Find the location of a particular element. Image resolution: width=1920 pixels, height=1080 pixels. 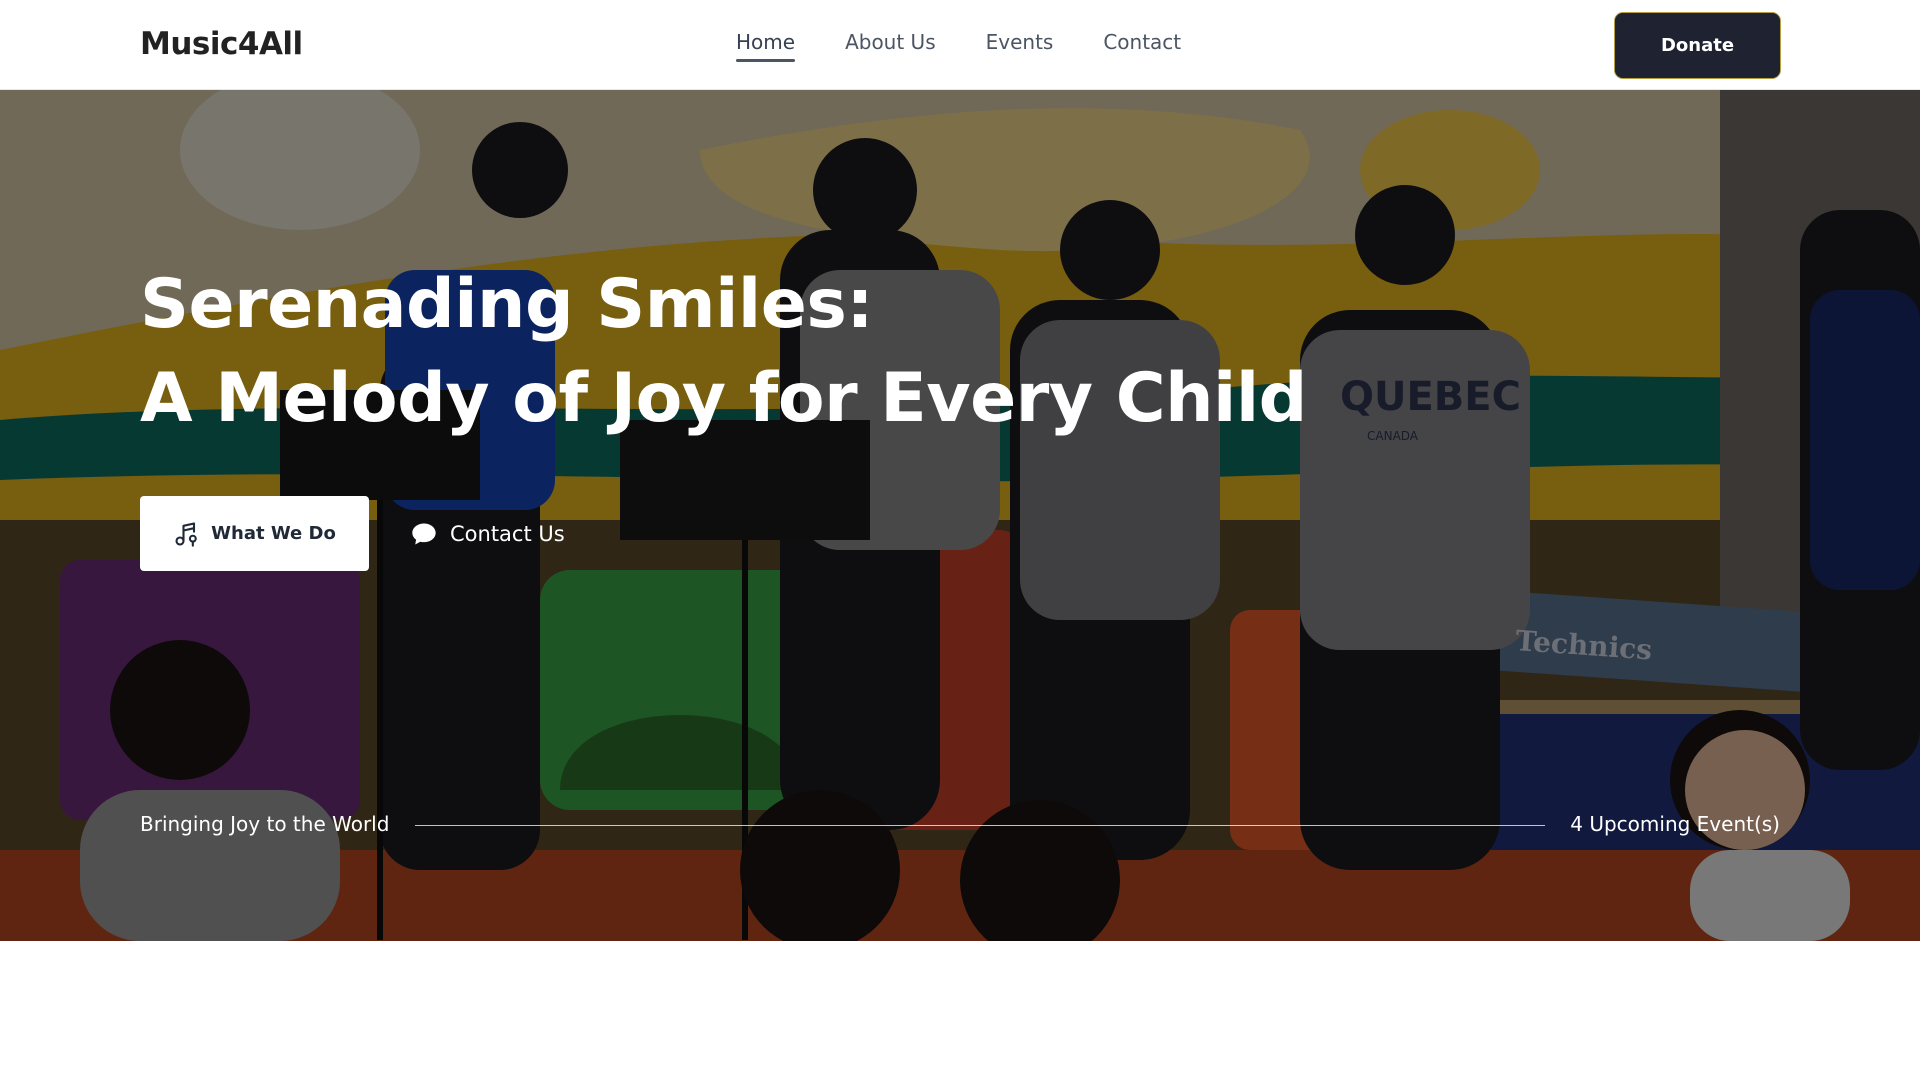

hero-divider is located at coordinates (980, 825).